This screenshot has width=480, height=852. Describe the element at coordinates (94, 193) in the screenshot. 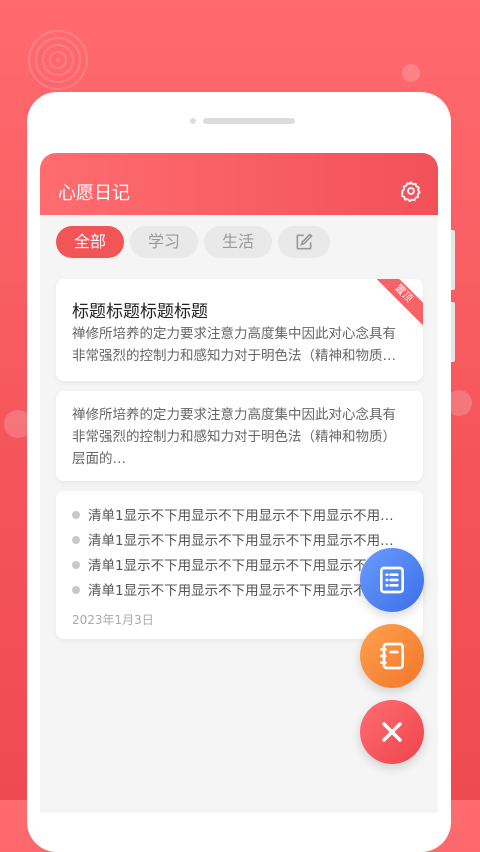

I see `page-title: 心愿日记` at that location.